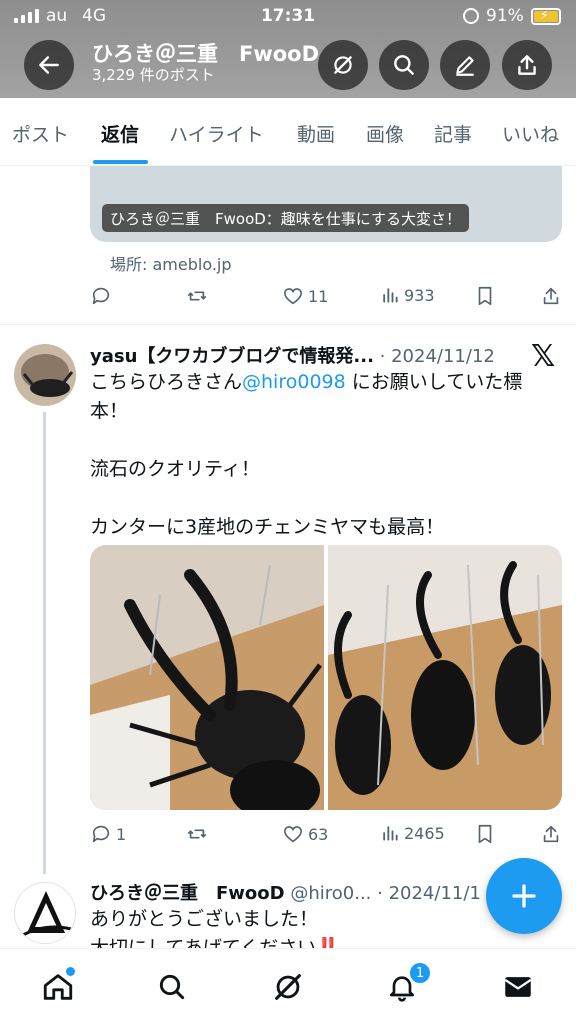 Image resolution: width=576 pixels, height=1024 pixels. Describe the element at coordinates (316, 133) in the screenshot. I see `tab-videos: 動画` at that location.